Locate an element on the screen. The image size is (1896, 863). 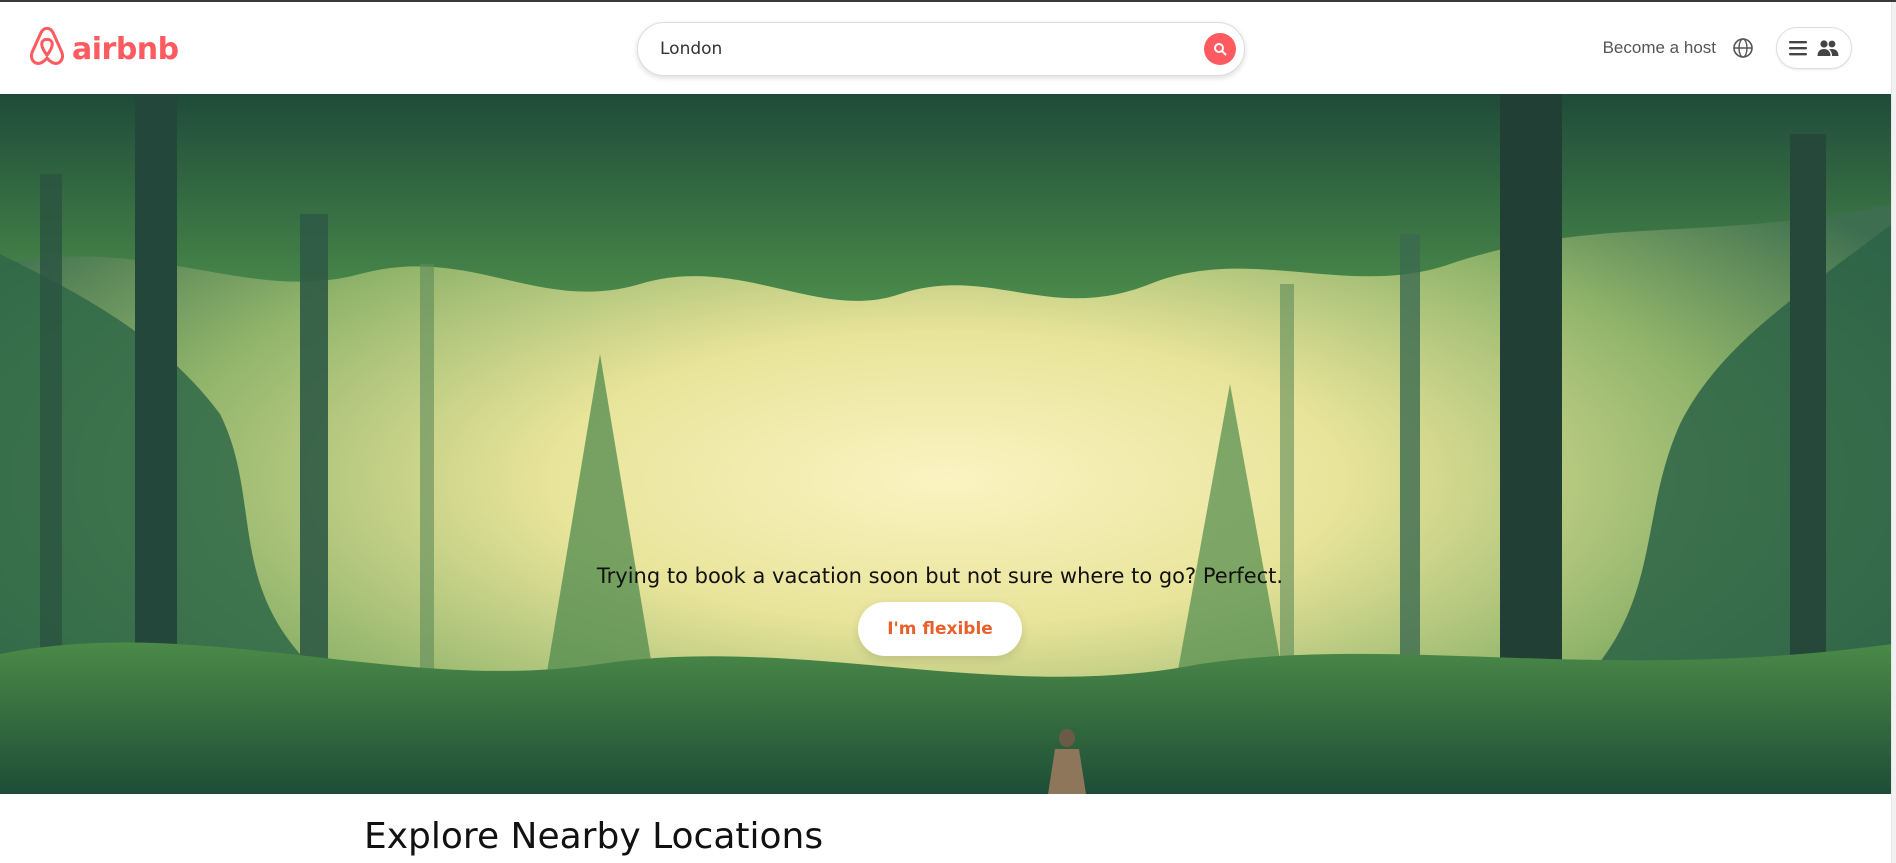
airbnb-logo: airbnb is located at coordinates (103, 49).